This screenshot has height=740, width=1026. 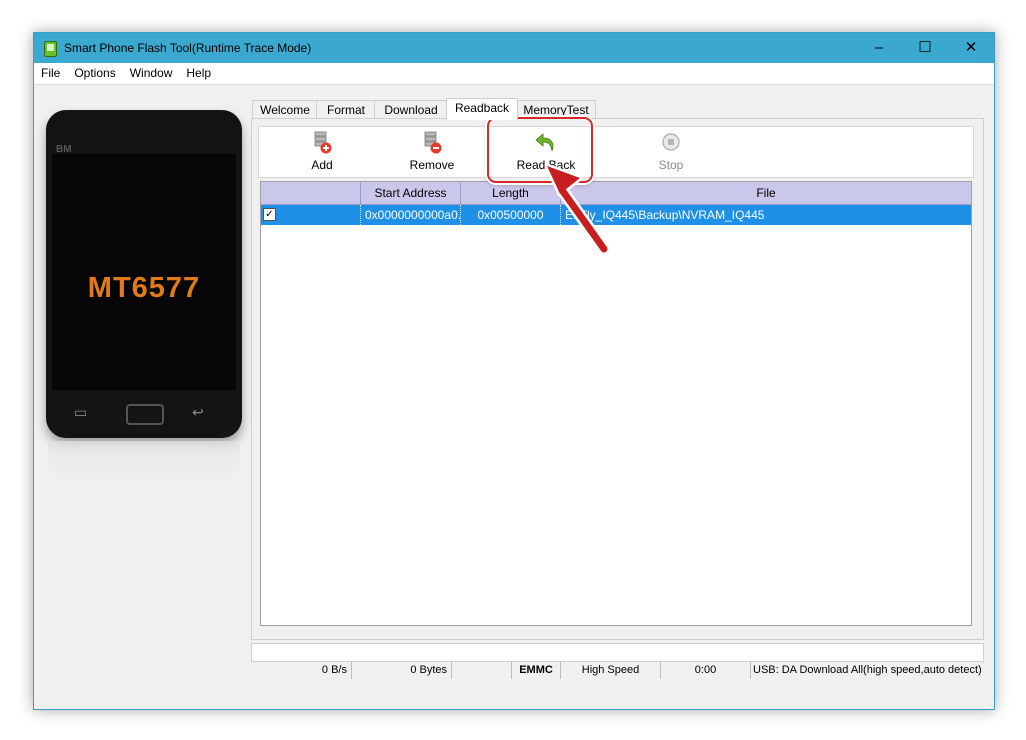 I want to click on tab-readback: Readback, so click(x=482, y=109).